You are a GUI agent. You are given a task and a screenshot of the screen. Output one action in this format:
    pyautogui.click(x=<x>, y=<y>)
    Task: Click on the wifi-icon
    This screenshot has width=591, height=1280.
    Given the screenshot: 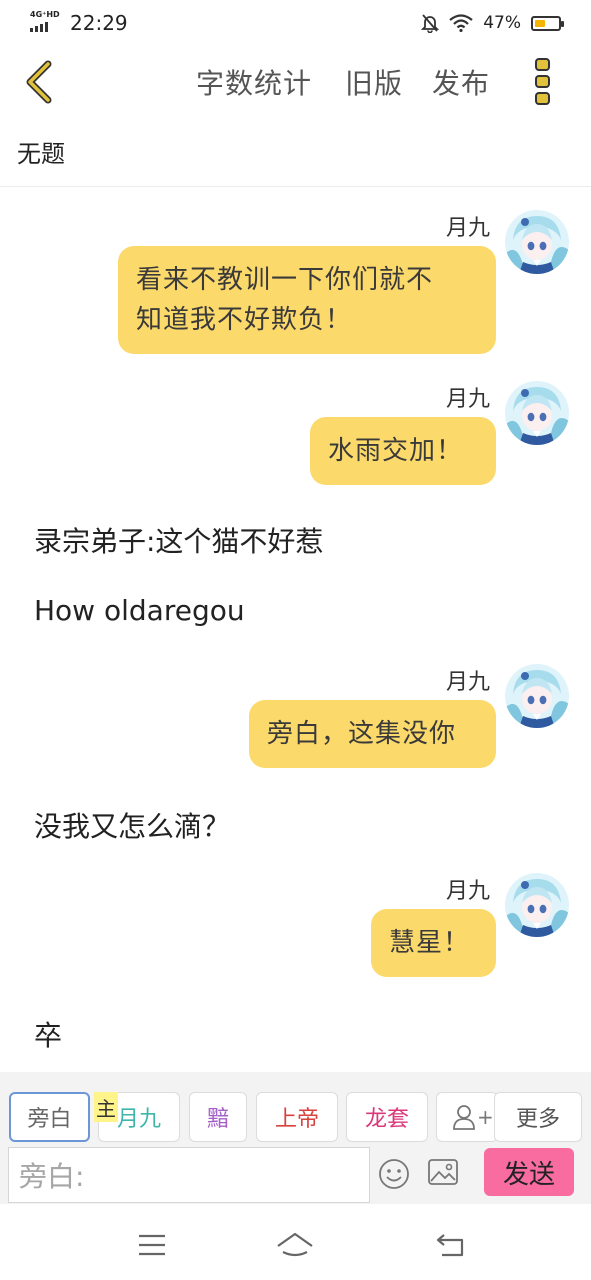 What is the action you would take?
    pyautogui.click(x=461, y=23)
    